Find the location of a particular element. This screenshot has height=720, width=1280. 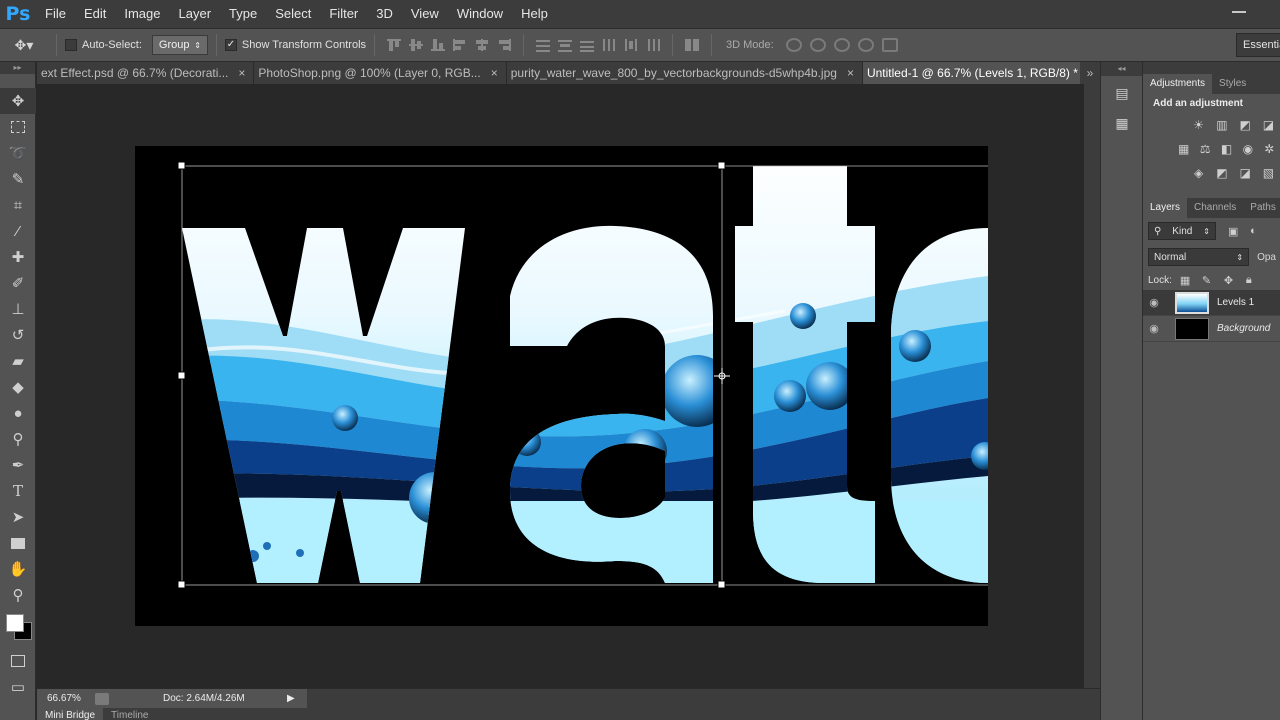

eyedropper-tool-icon: ⁄ is located at coordinates (18, 231).